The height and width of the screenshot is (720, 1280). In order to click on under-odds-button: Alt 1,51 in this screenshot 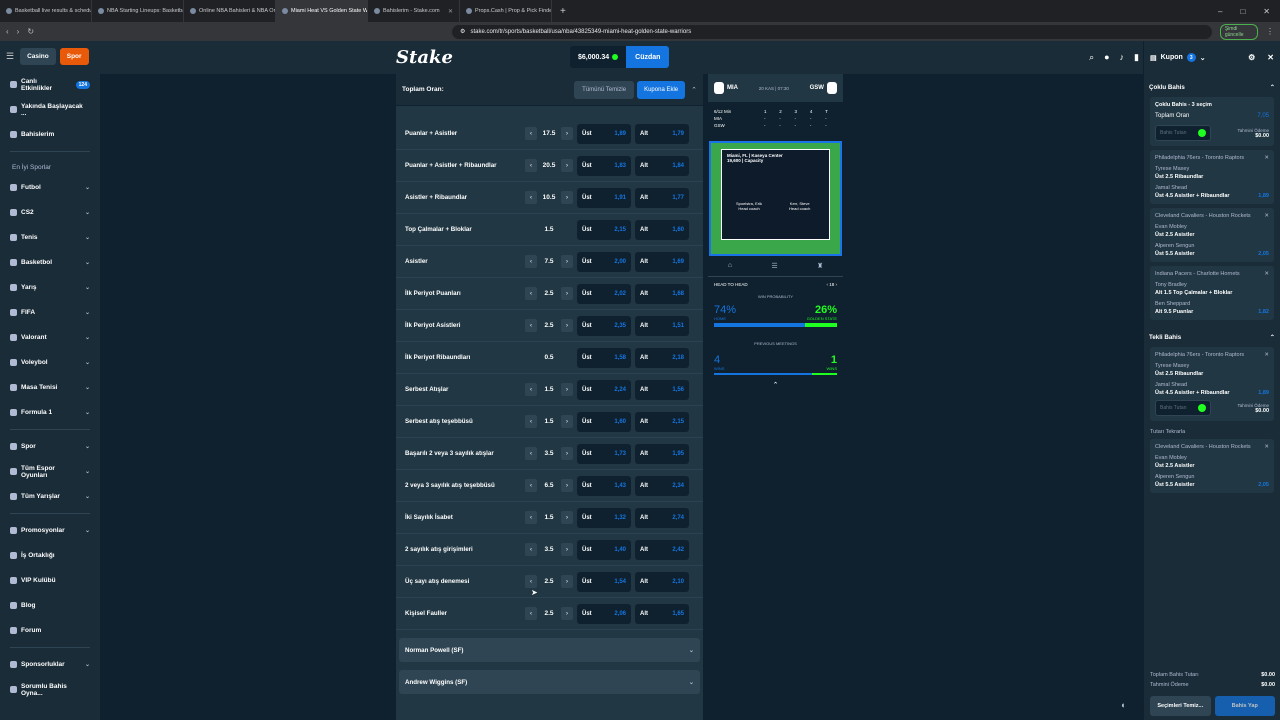, I will do `click(662, 325)`.